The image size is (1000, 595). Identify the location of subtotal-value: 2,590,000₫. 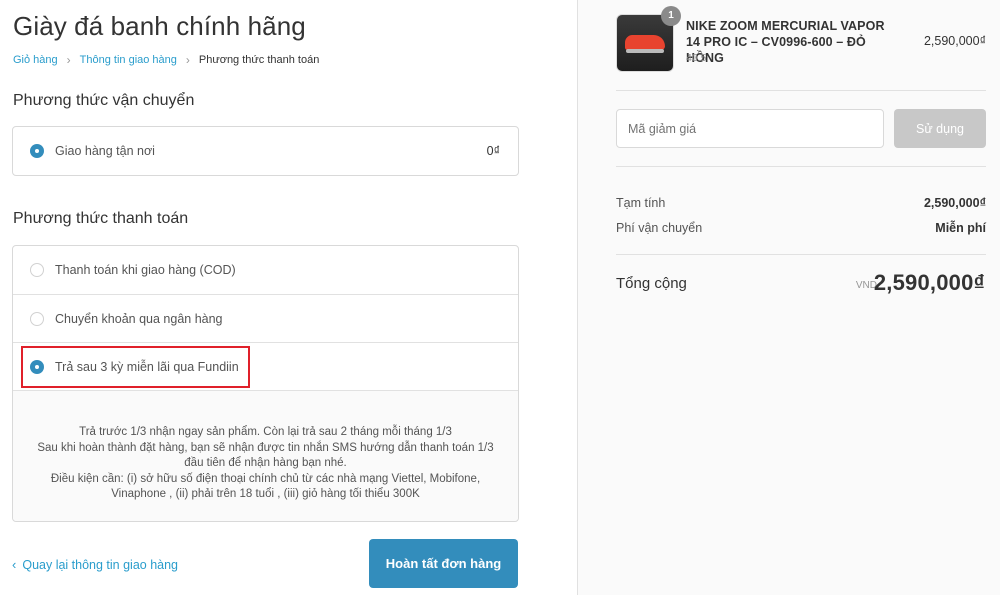
(954, 203).